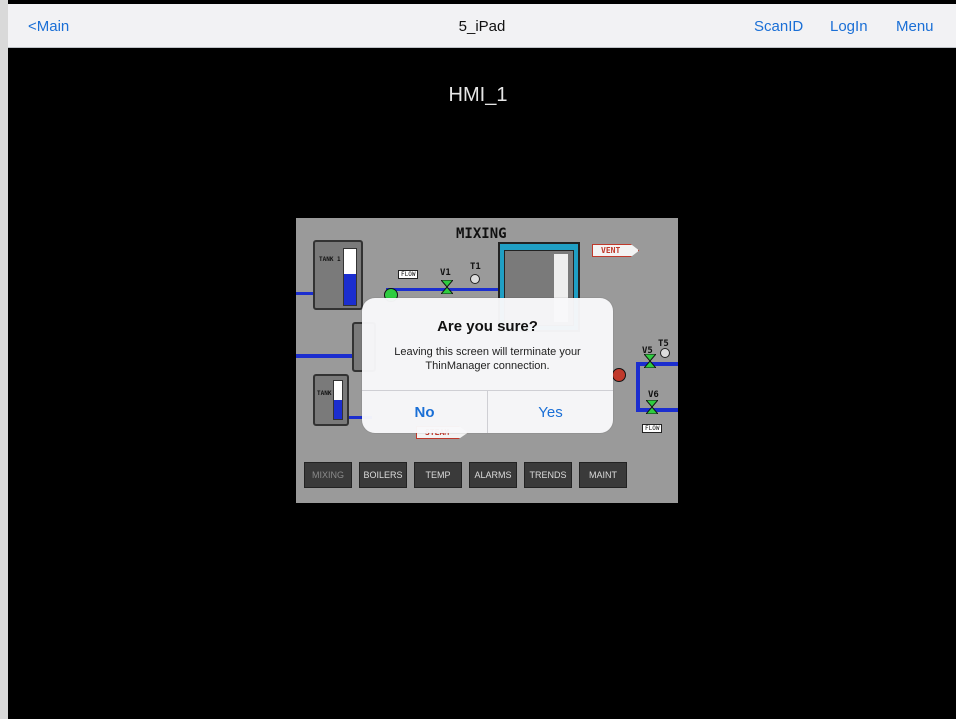  What do you see at coordinates (324, 393) in the screenshot?
I see `tank-3-label: TANK` at bounding box center [324, 393].